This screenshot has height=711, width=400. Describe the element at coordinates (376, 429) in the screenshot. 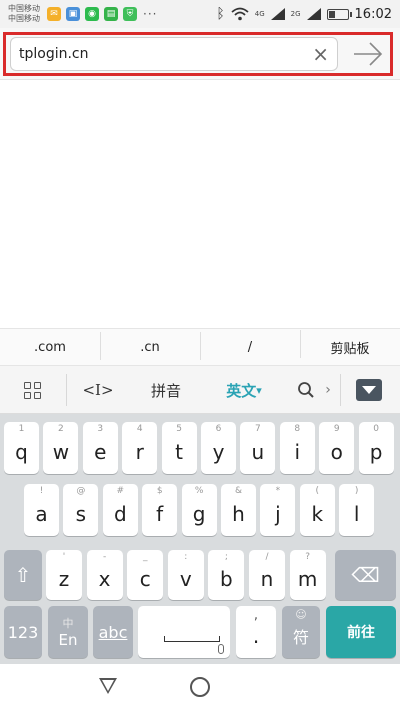

I see `key-hint: 0` at that location.